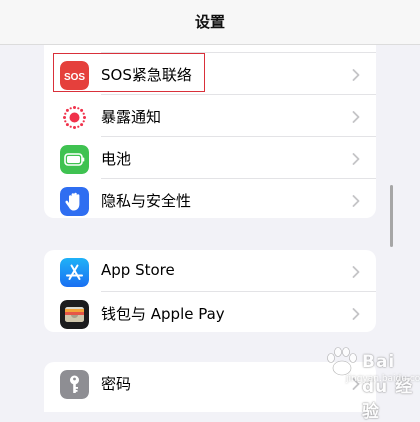 The width and height of the screenshot is (420, 422). I want to click on row-passwords: 密码, so click(210, 382).